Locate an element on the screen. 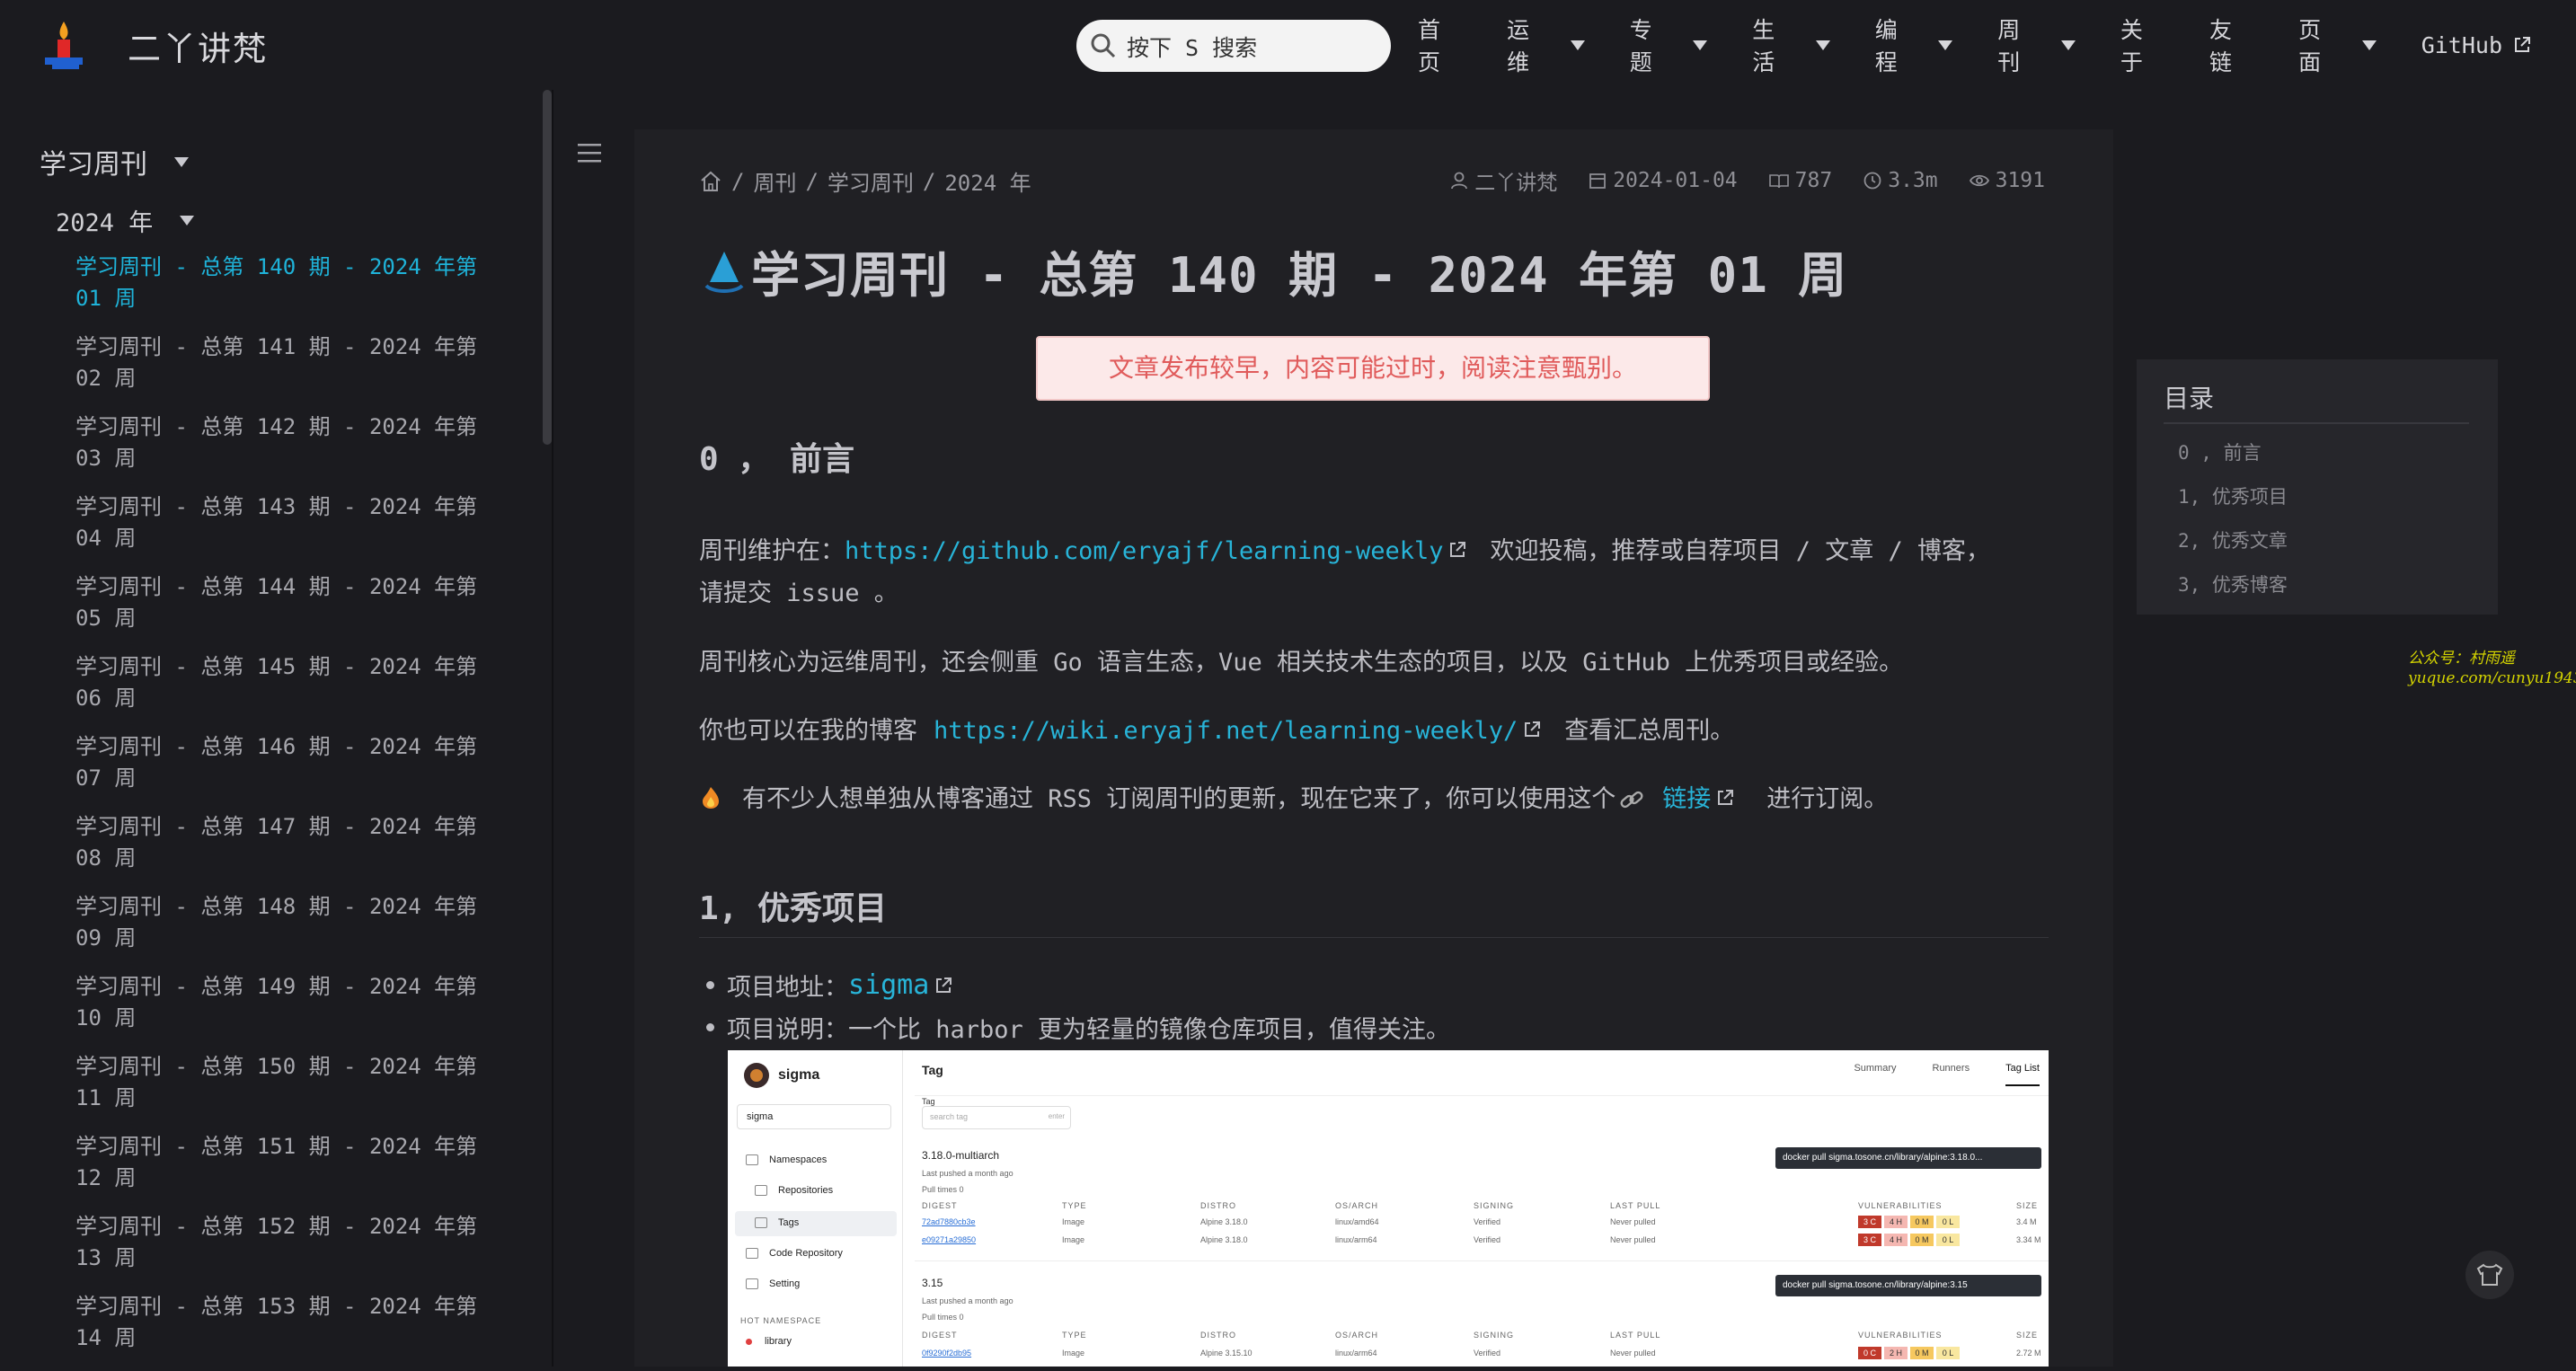 The height and width of the screenshot is (1371, 2576). shot-tag-placeholder: search tag is located at coordinates (949, 1116).